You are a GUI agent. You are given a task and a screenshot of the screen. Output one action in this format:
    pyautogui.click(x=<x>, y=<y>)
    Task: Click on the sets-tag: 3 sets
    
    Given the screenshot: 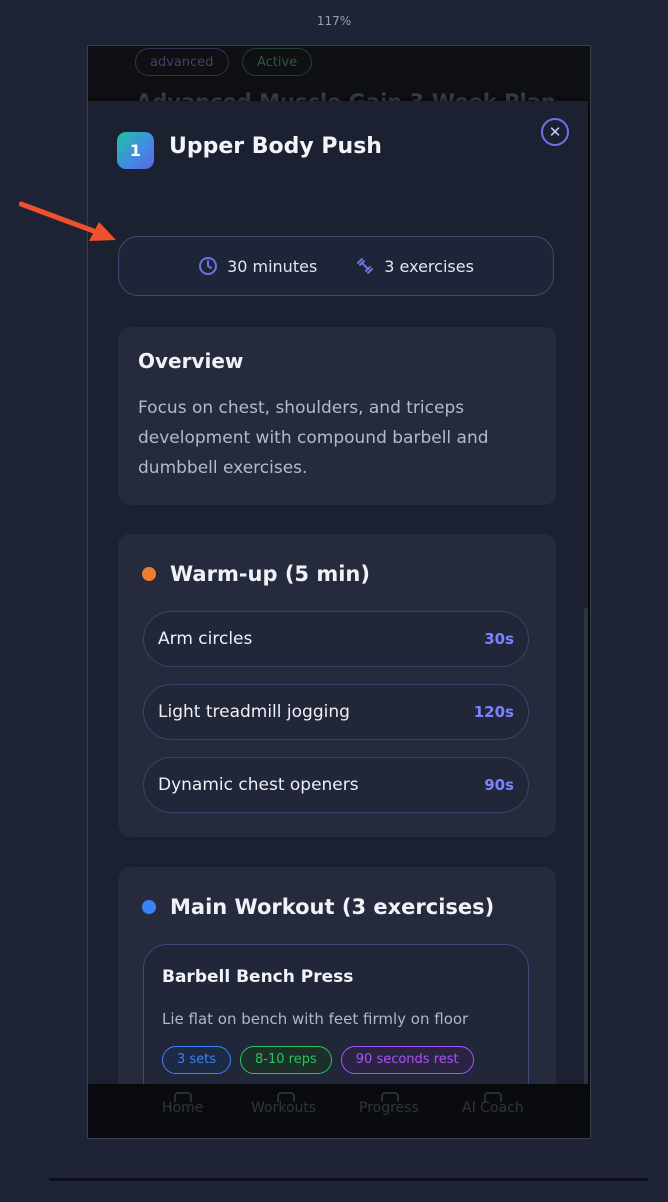 What is the action you would take?
    pyautogui.click(x=197, y=1060)
    